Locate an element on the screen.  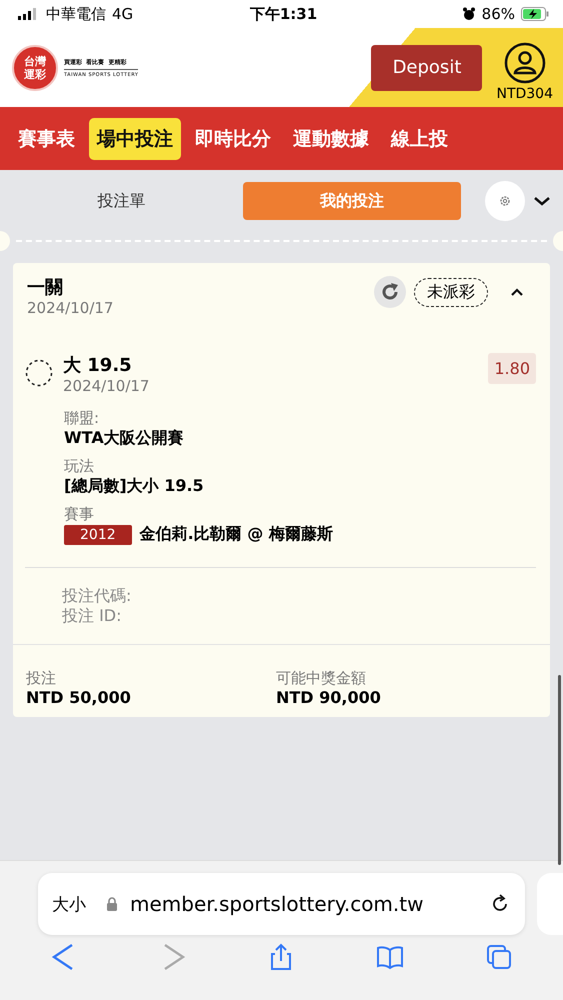
carrier-name: 中華電信 is located at coordinates (76, 14).